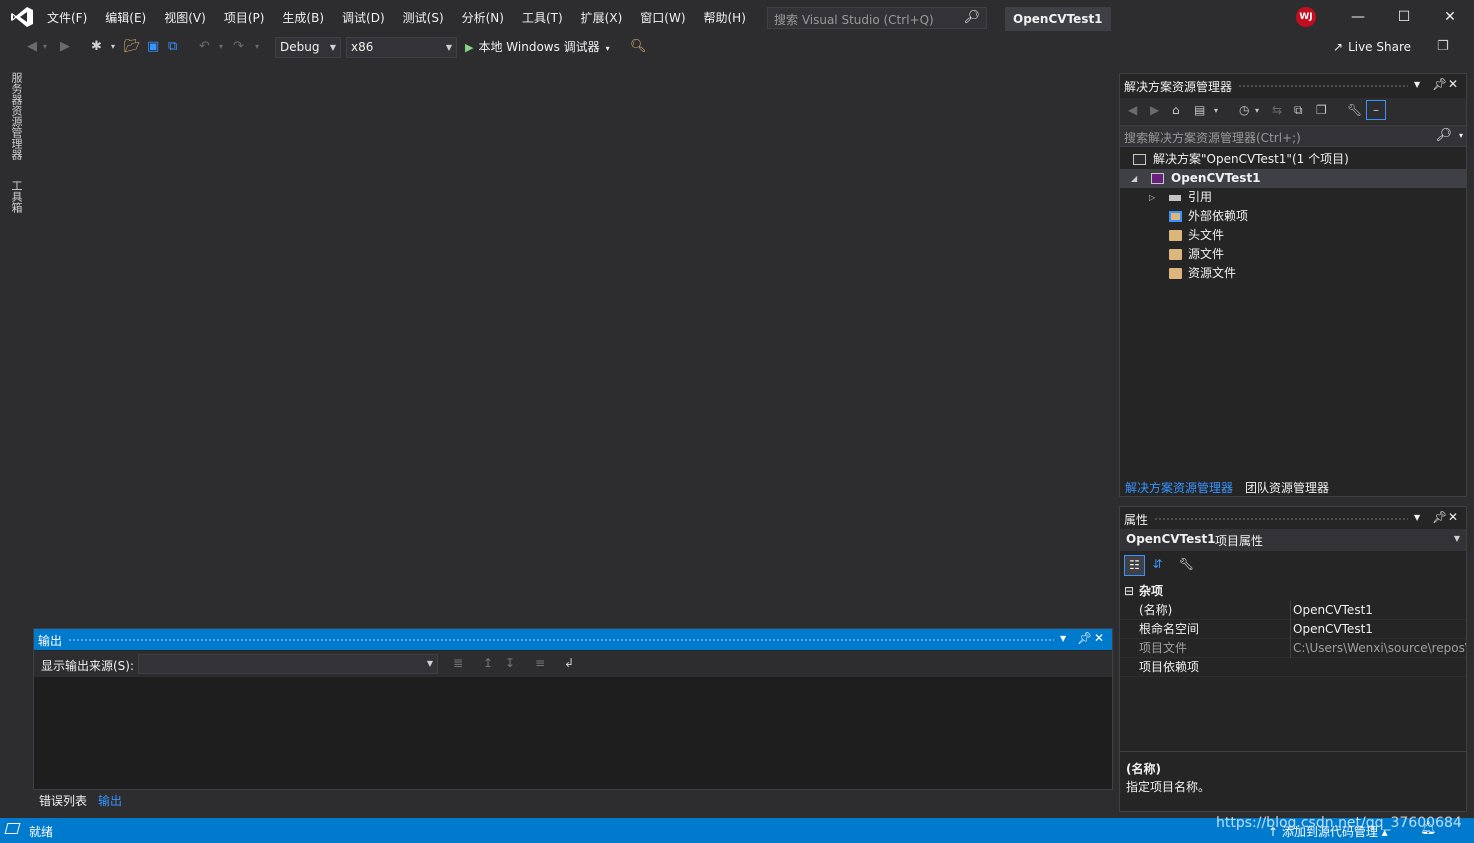  I want to click on alphabetical-icon: ⇵, so click(1157, 565).